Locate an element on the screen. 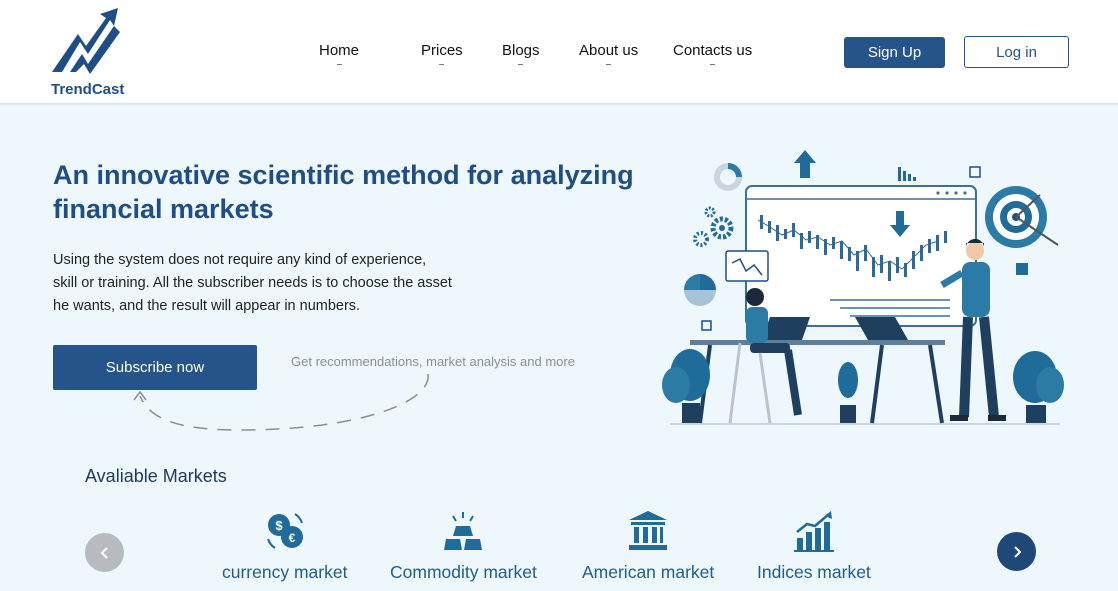  nav-about-us: About us is located at coordinates (608, 53).